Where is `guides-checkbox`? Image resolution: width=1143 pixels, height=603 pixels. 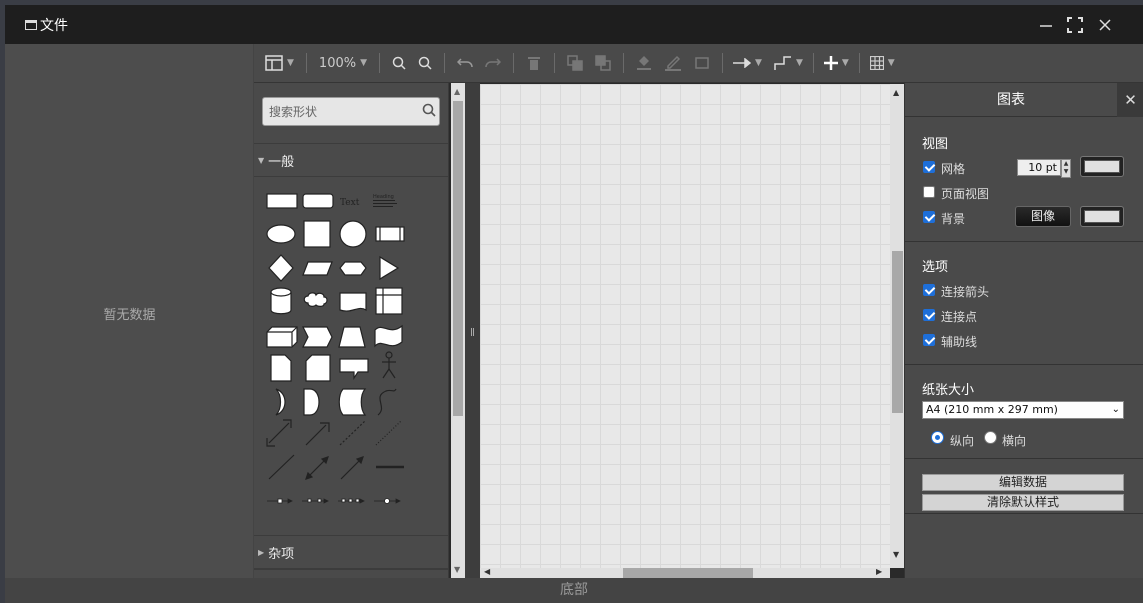 guides-checkbox is located at coordinates (929, 340).